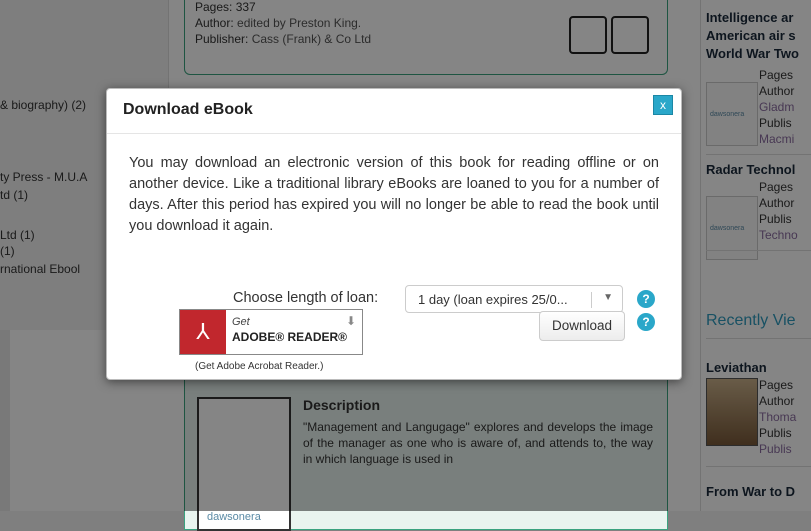  Describe the element at coordinates (241, 322) in the screenshot. I see `adobe-get-text: Get` at that location.